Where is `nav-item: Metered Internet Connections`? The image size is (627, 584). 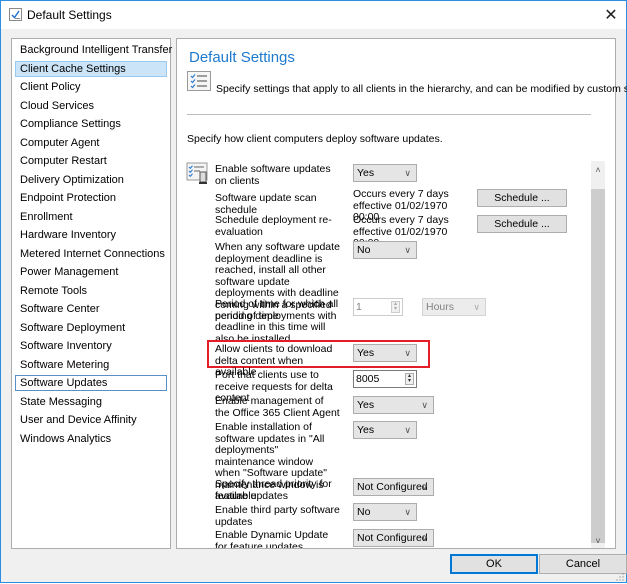
nav-item: Metered Internet Connections is located at coordinates (91, 254).